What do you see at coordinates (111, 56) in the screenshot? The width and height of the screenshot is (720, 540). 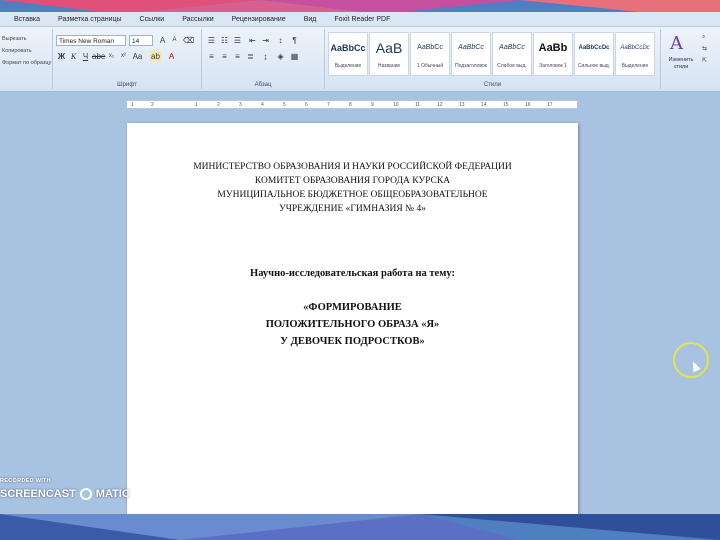 I see `subscript-icon: x₂` at bounding box center [111, 56].